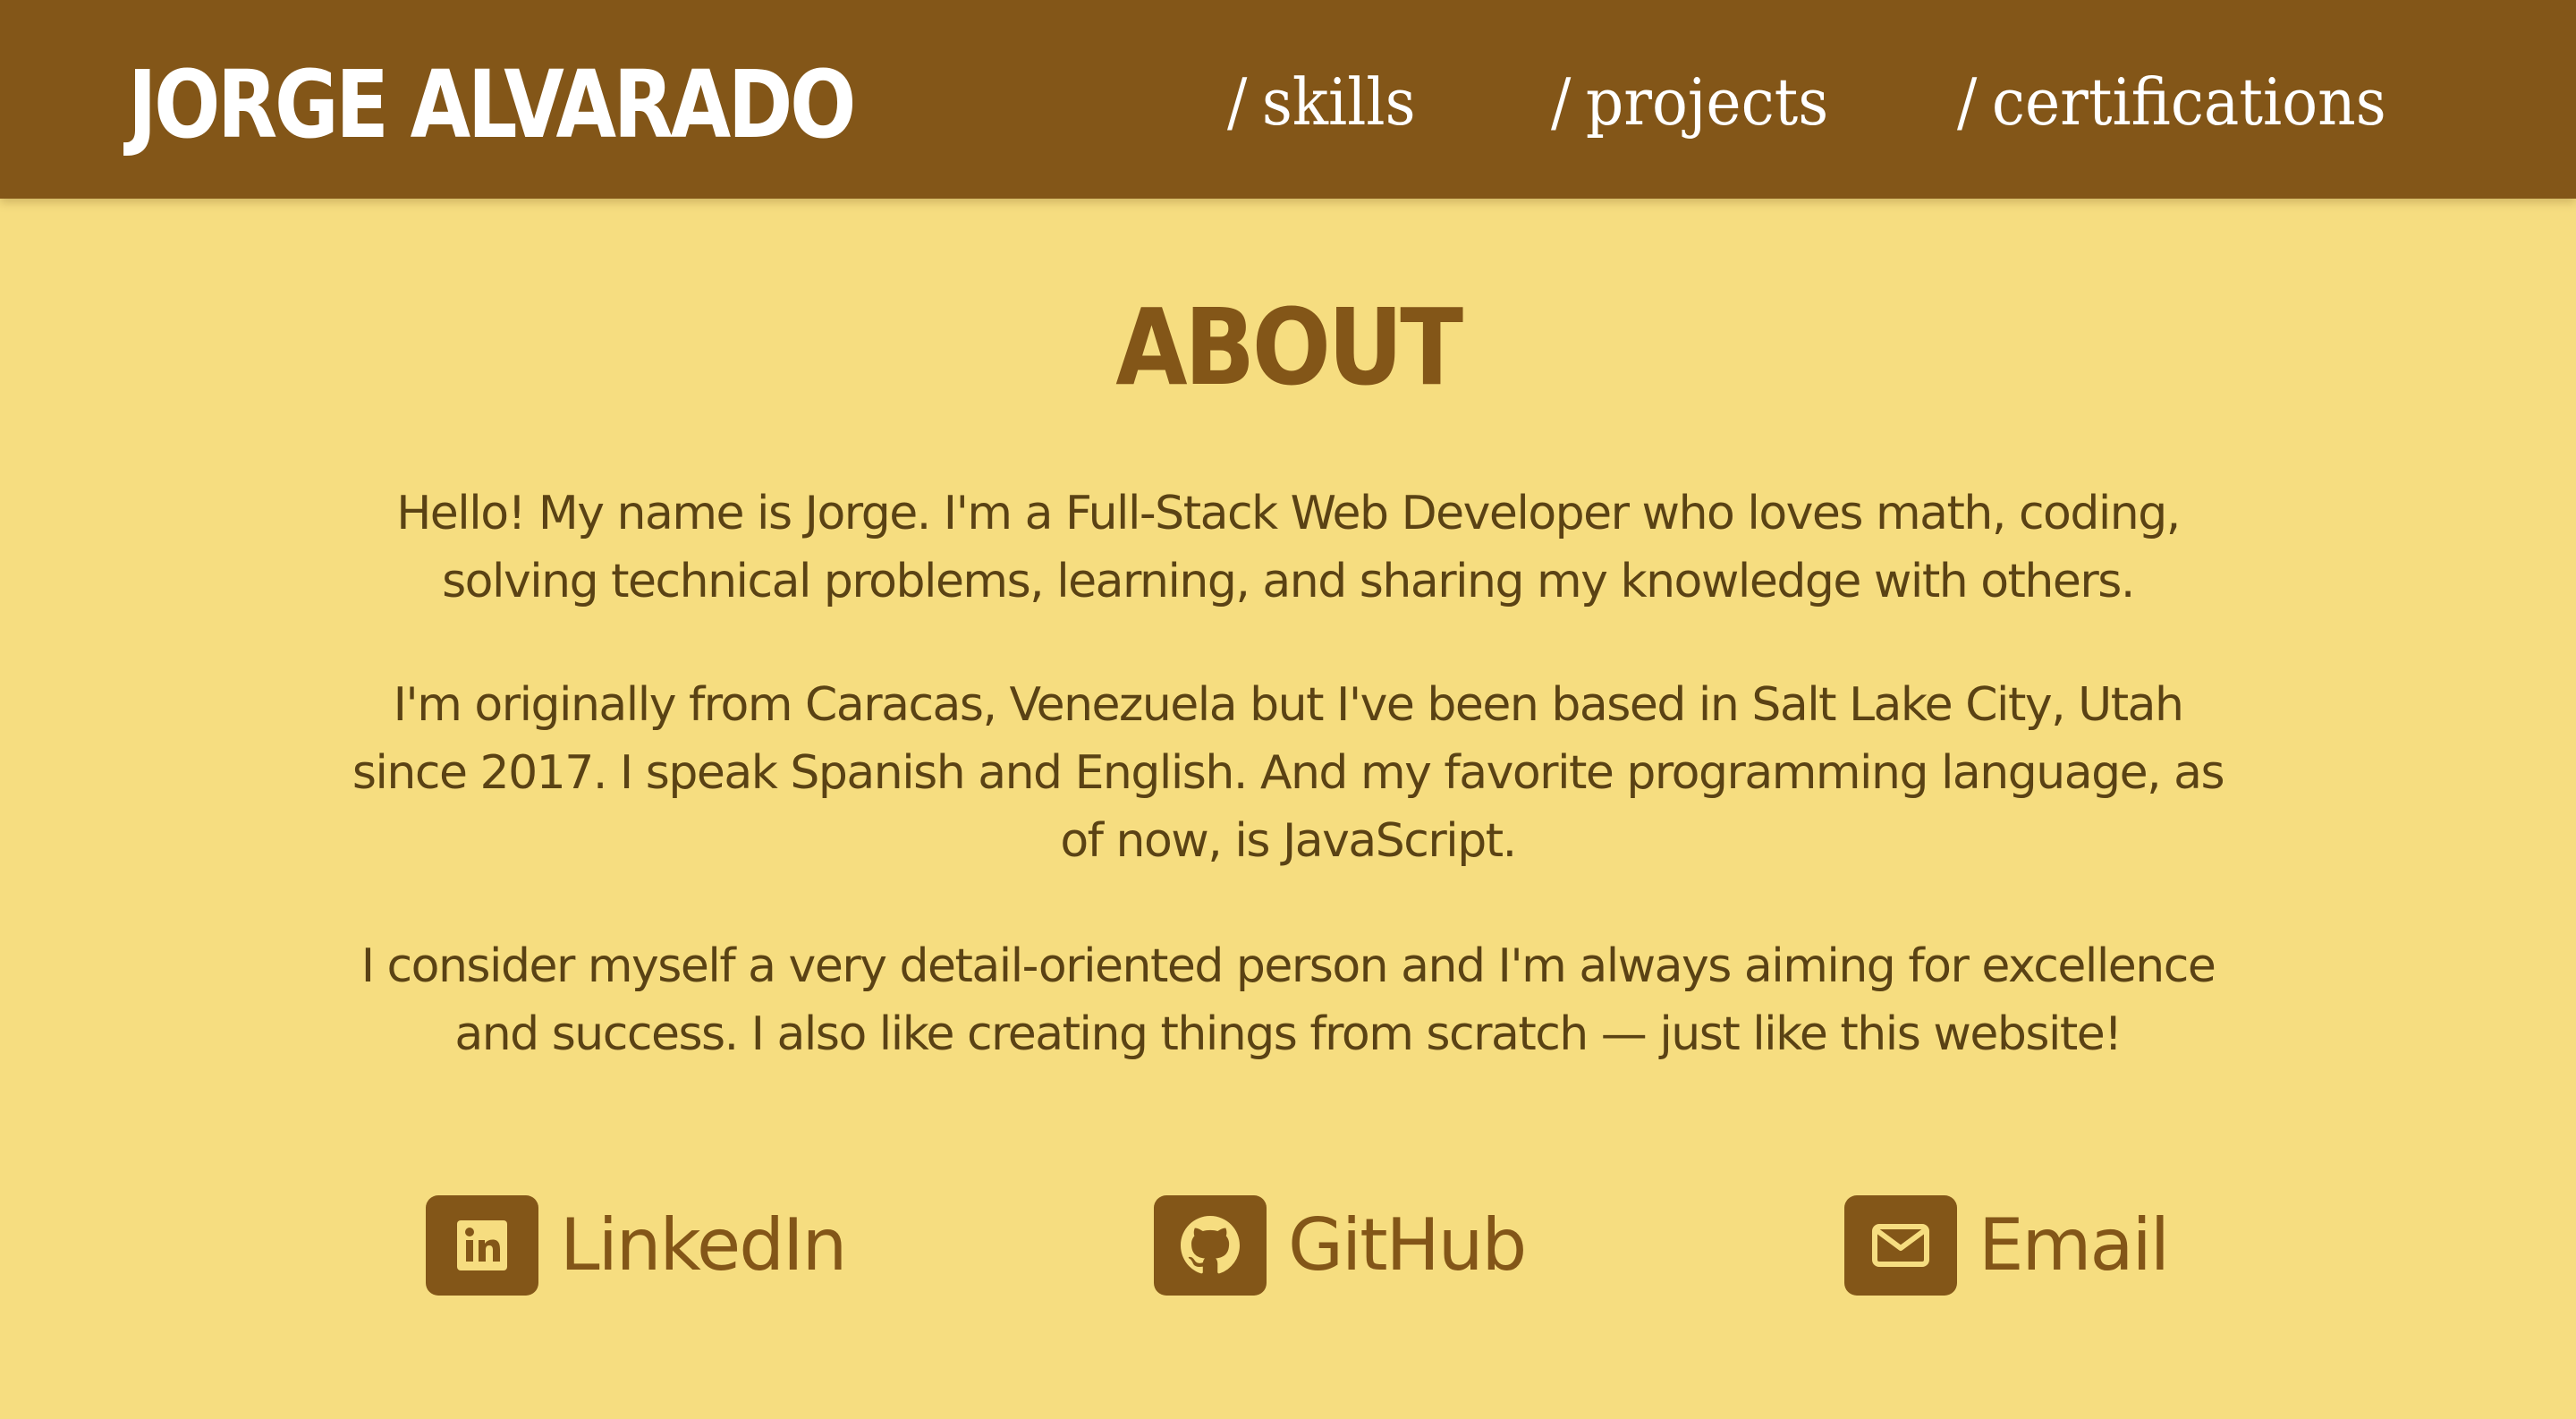 This screenshot has height=1419, width=2576. I want to click on linkedin-label: LinkedIn, so click(703, 1245).